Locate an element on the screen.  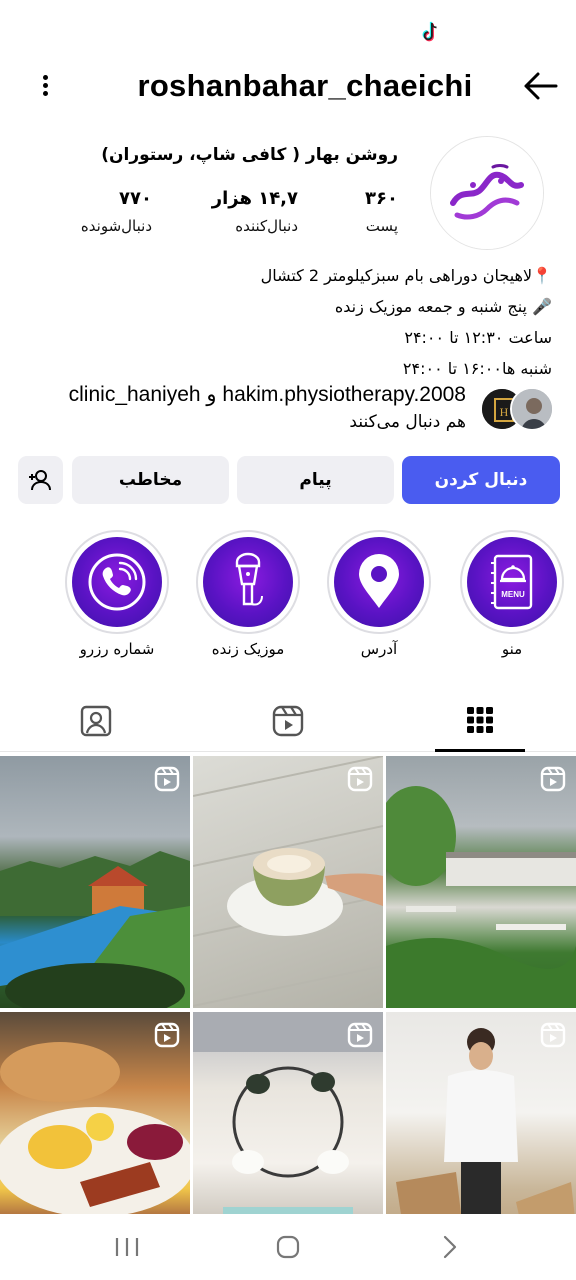
tab-grid is located at coordinates (480, 721).